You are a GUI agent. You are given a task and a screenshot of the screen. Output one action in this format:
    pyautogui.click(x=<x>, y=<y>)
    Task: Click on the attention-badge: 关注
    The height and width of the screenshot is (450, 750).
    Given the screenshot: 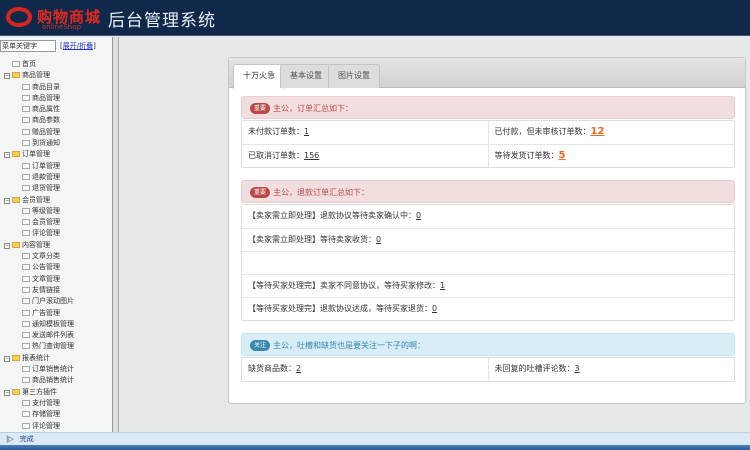 What is the action you would take?
    pyautogui.click(x=260, y=345)
    